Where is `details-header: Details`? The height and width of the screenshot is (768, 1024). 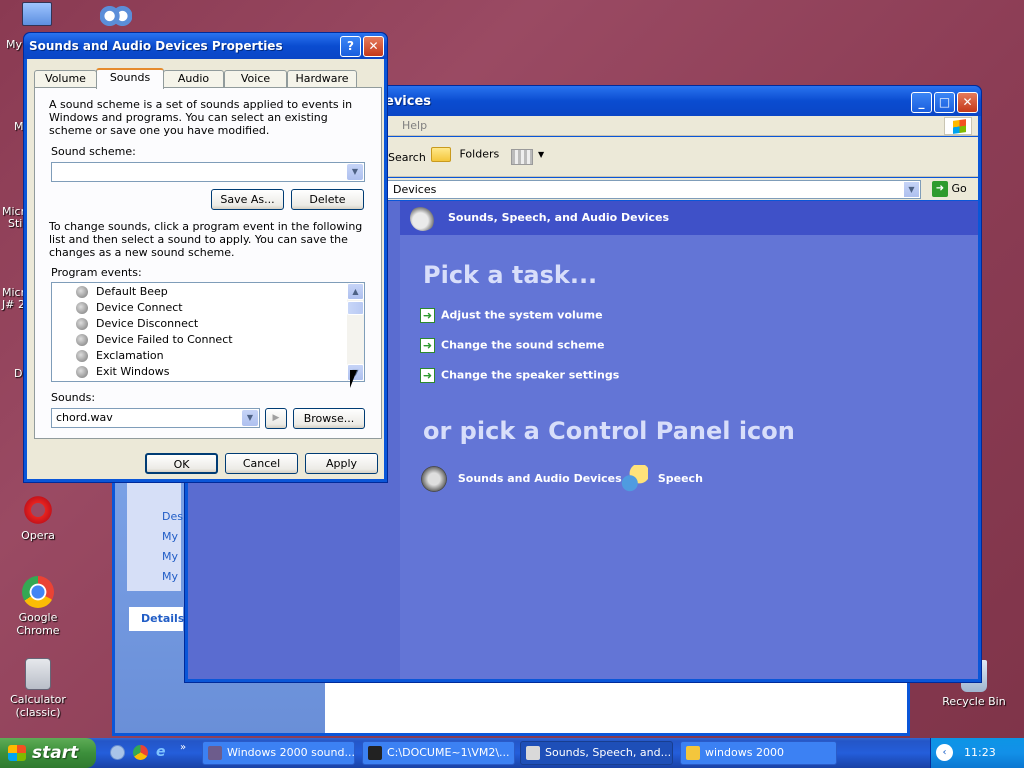 details-header: Details is located at coordinates (156, 619).